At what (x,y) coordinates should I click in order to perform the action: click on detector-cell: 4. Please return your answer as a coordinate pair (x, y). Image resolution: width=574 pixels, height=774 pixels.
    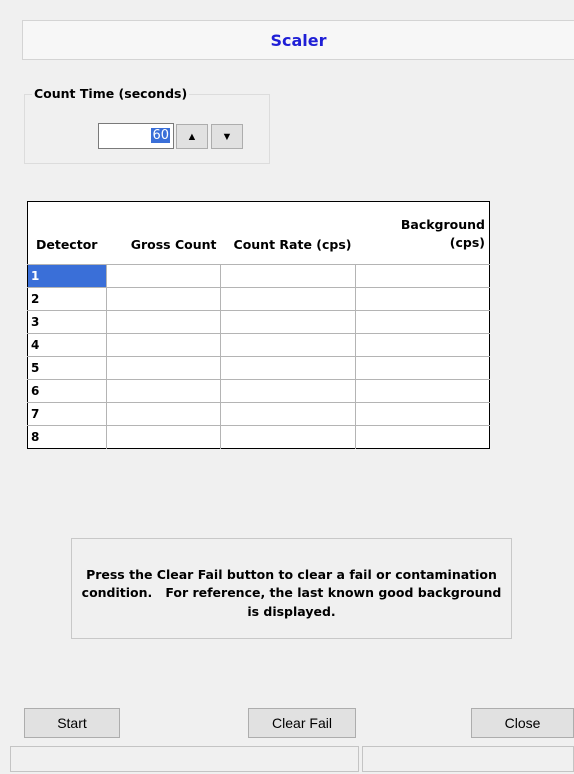
    Looking at the image, I should click on (67, 345).